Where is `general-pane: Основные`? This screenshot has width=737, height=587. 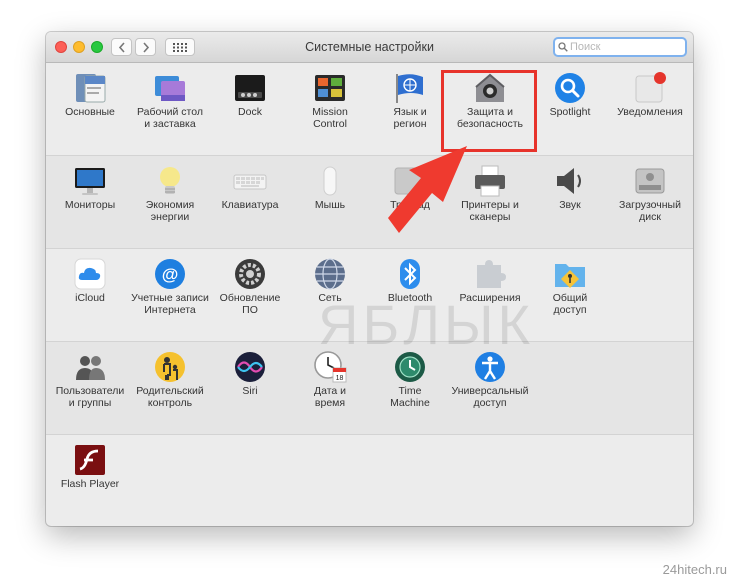 general-pane: Основные is located at coordinates (90, 108).